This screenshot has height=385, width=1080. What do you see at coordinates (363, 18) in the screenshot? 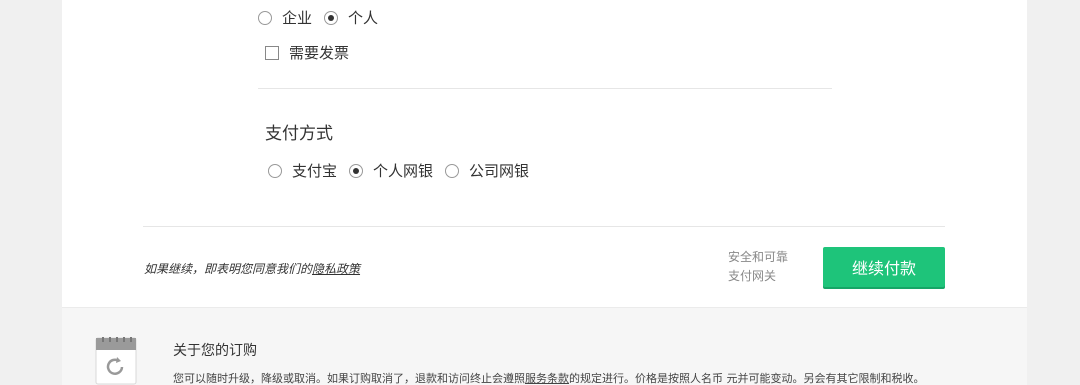
I see `radio-label-personal: 个人` at bounding box center [363, 18].